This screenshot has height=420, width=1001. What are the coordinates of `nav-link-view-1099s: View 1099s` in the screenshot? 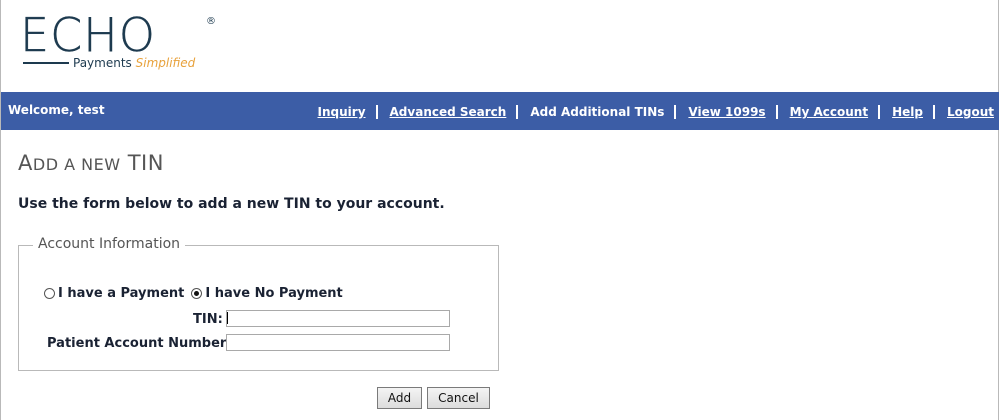 It's located at (726, 112).